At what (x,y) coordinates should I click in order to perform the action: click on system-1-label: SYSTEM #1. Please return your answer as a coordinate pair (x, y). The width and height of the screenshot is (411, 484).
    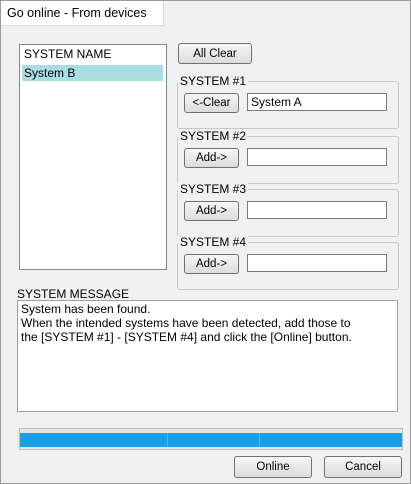
    Looking at the image, I should click on (213, 81).